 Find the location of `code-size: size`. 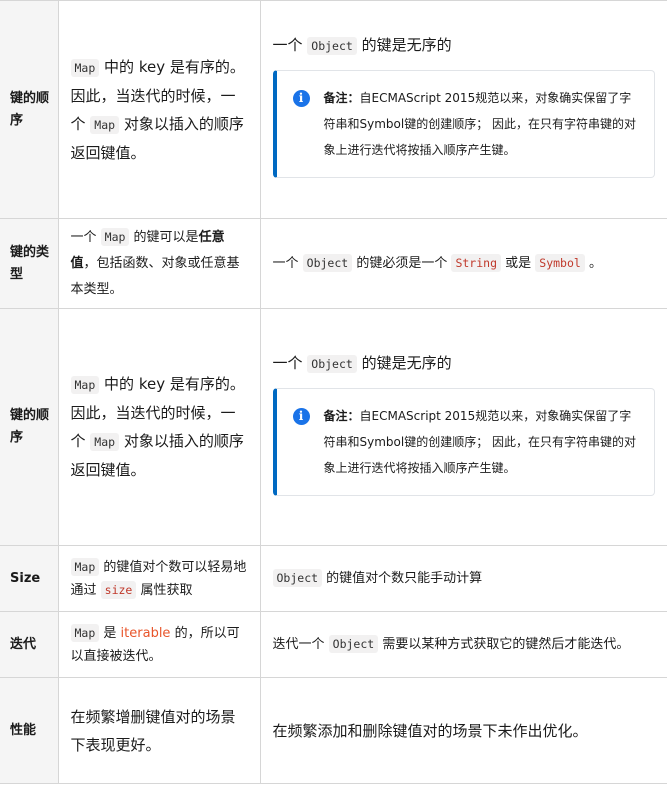

code-size: size is located at coordinates (118, 589).